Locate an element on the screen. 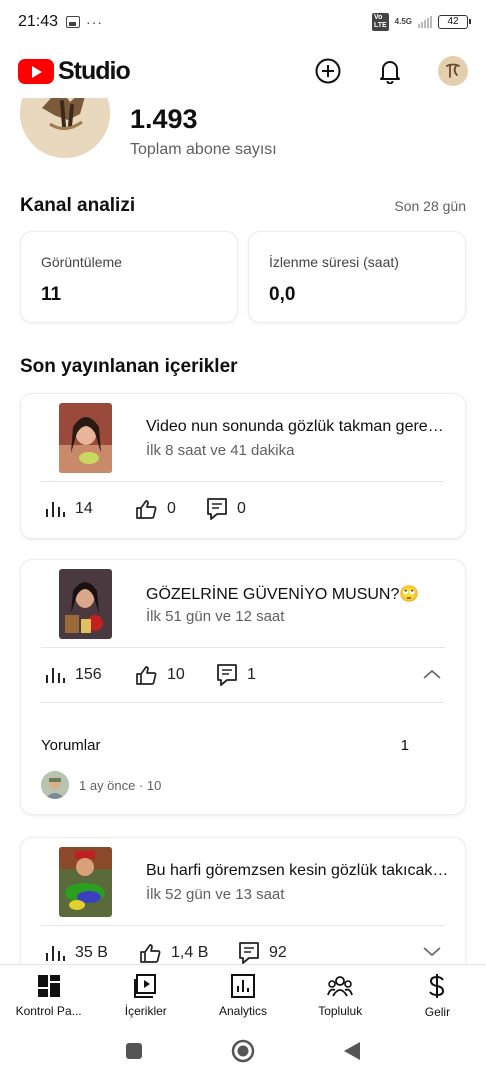 Image resolution: width=486 pixels, height=1080 pixels. youtube-studio-logo: Studio is located at coordinates (74, 71).